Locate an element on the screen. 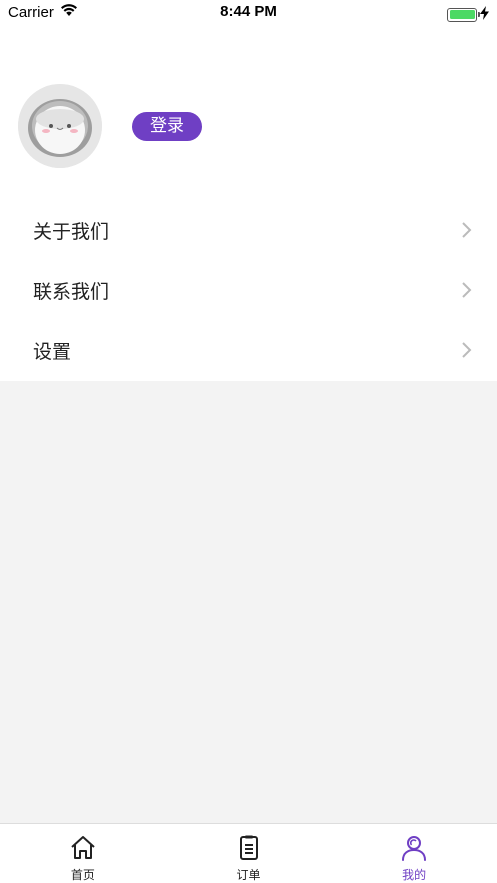  tab-label: 首页 is located at coordinates (82, 875).